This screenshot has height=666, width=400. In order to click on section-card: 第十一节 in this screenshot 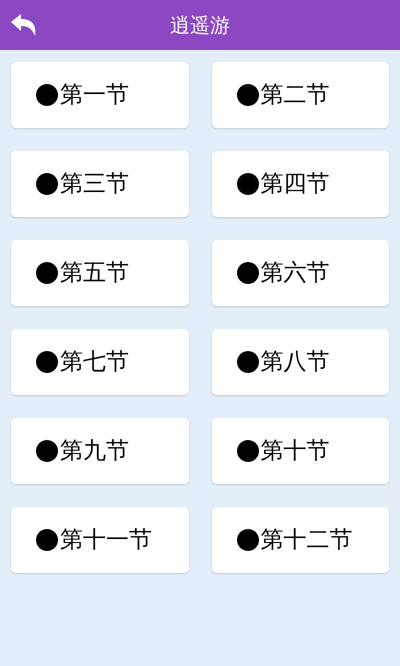, I will do `click(99, 540)`.